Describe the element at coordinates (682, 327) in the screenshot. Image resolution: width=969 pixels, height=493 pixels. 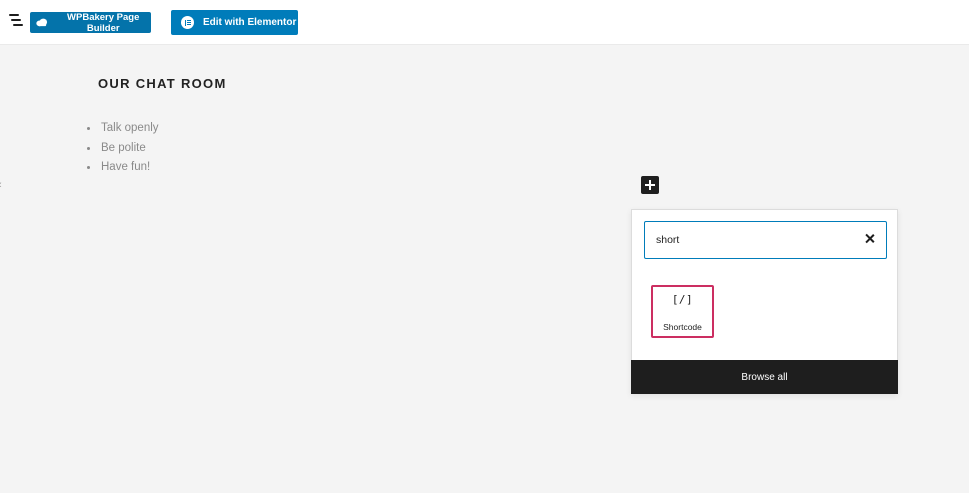
I see `block-result-label: Shortcode` at that location.